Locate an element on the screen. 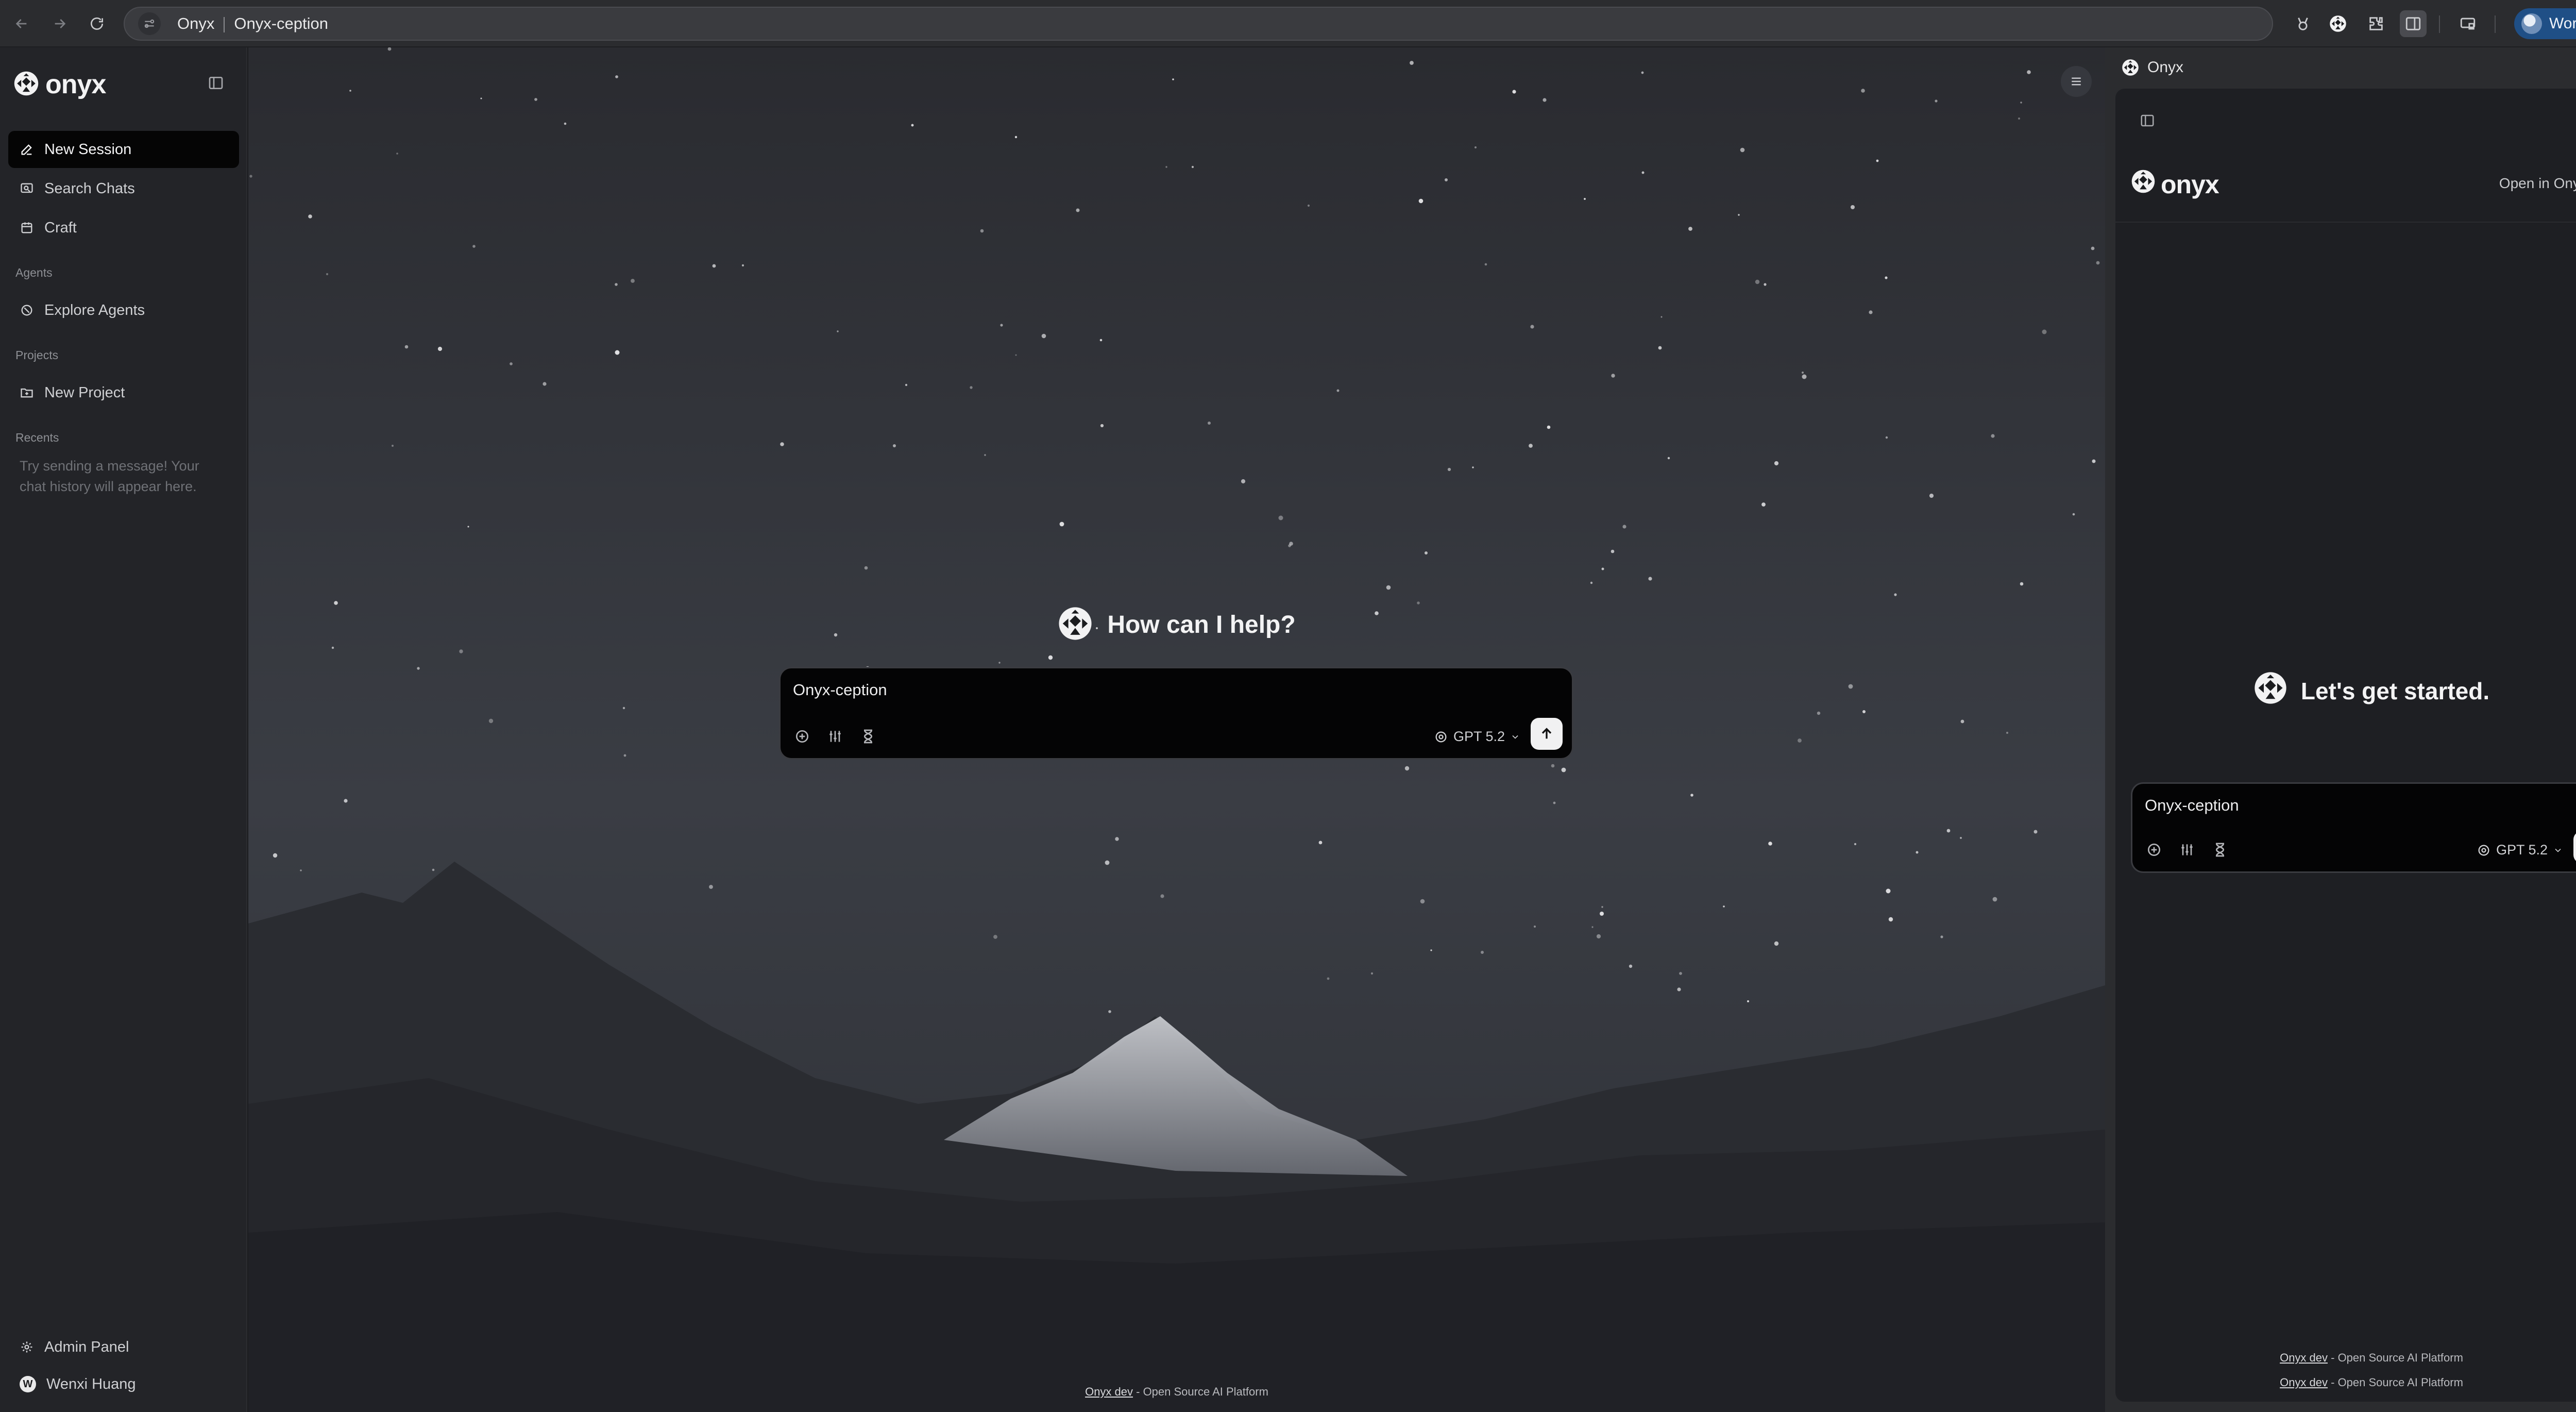 This screenshot has width=2576, height=1412. panel-model-selector: GPT 5.2 is located at coordinates (2520, 850).